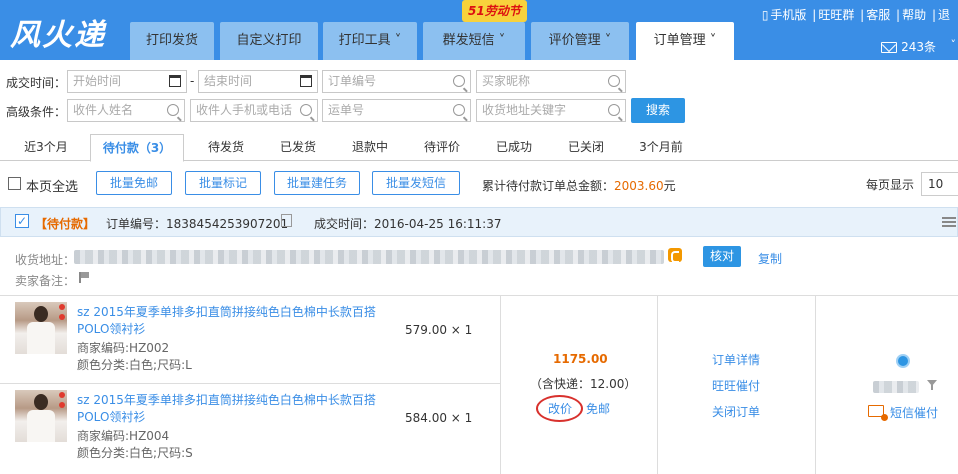  I want to click on receiver-name-input: 收件人姓名, so click(126, 110).